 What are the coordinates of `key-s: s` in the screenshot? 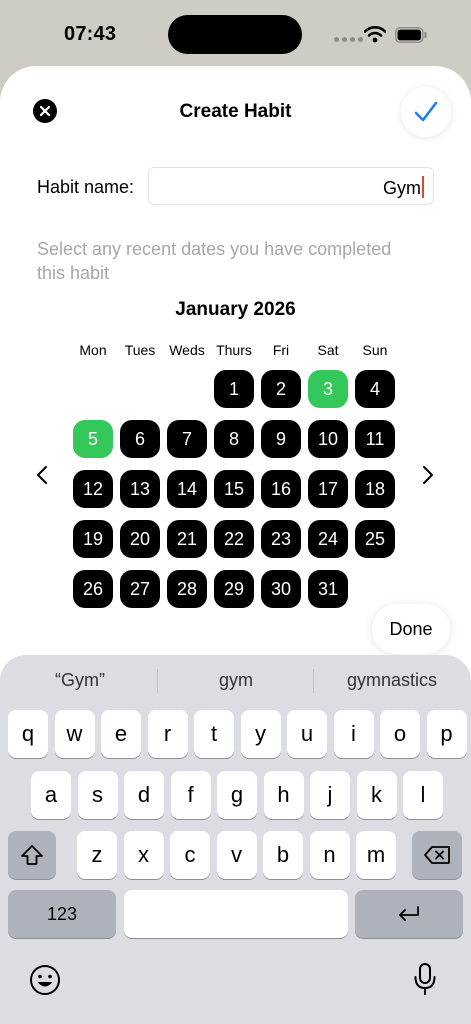 It's located at (97, 795).